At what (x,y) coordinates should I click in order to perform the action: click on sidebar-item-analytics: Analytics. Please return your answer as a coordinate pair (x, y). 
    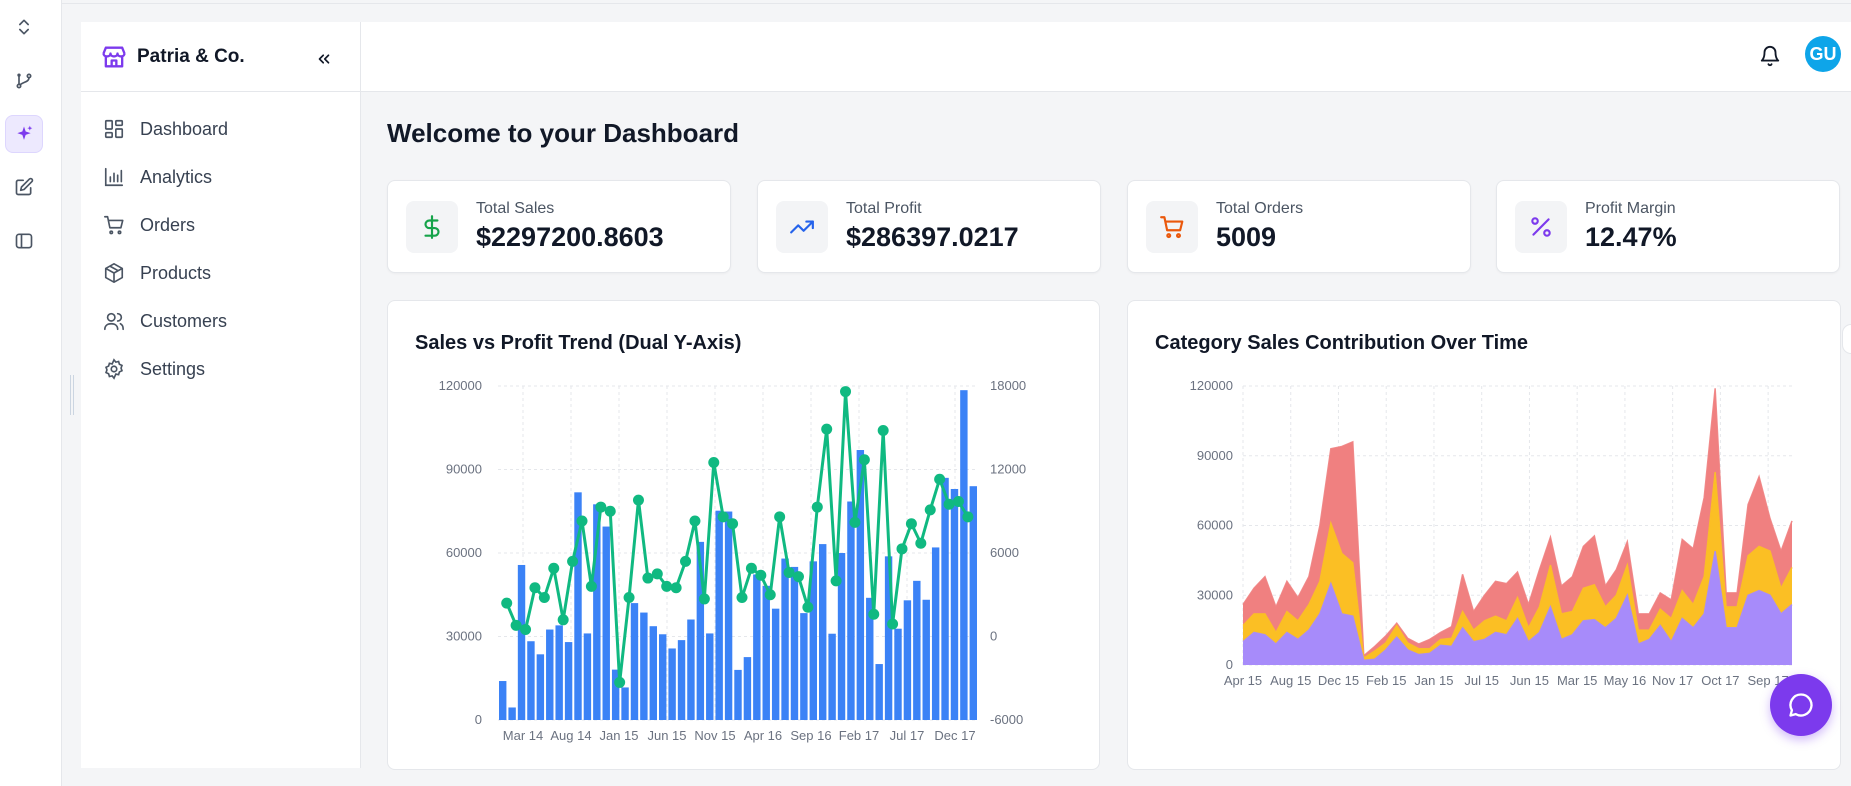
    Looking at the image, I should click on (220, 177).